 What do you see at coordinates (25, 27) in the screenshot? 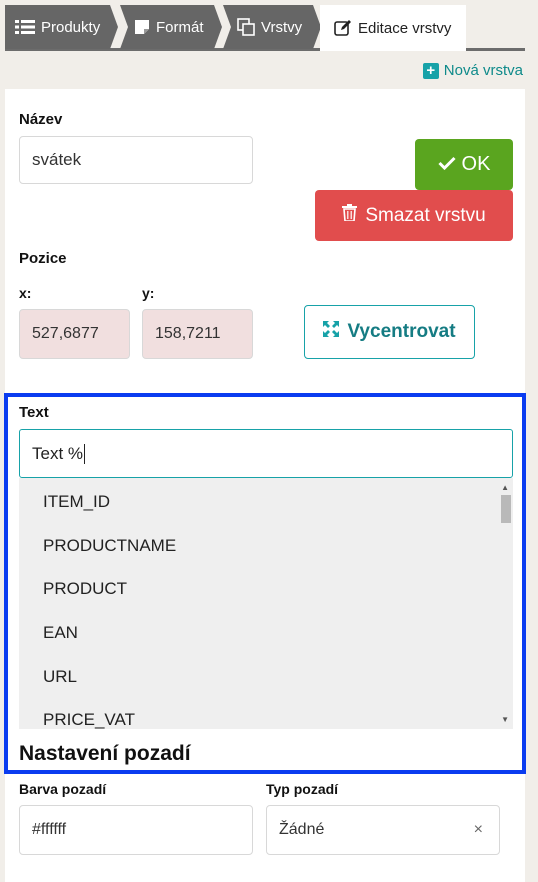
I see `list-icon` at bounding box center [25, 27].